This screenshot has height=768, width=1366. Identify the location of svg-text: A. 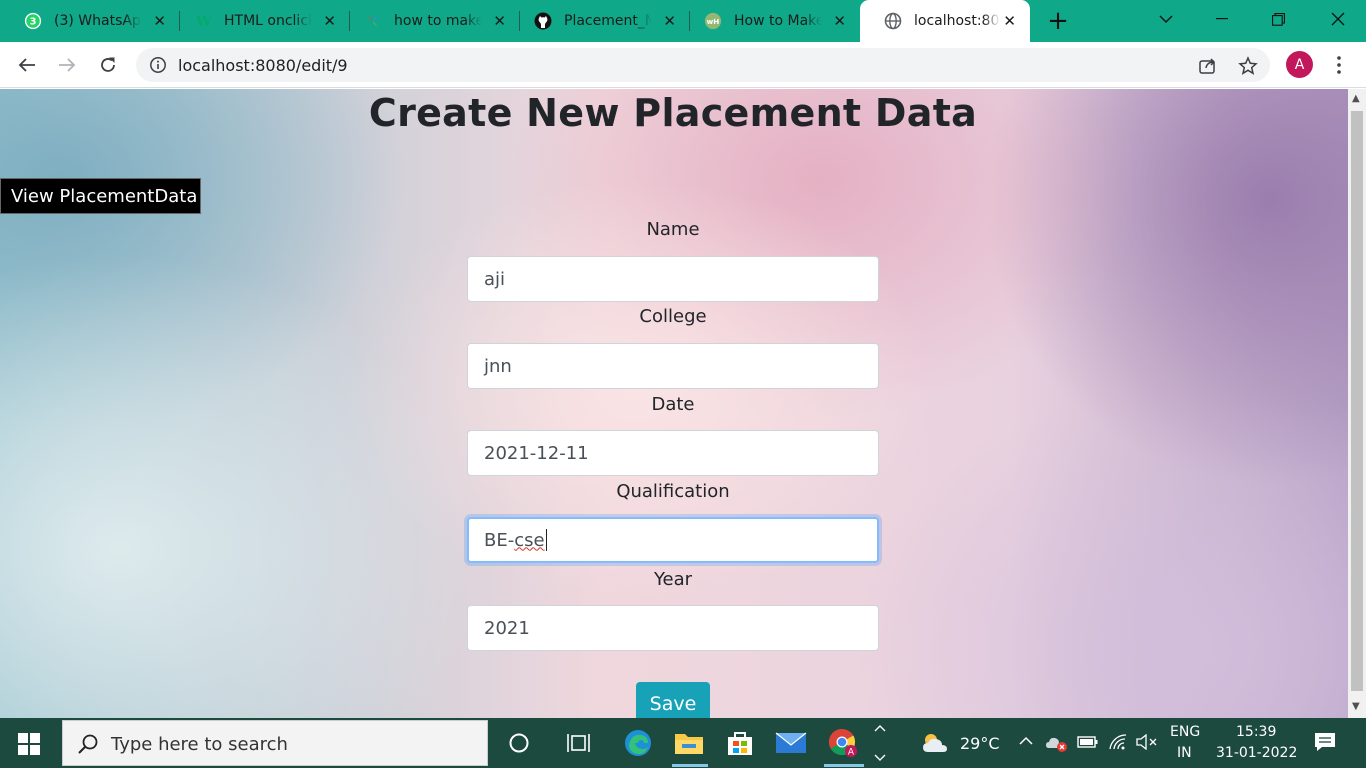
(851, 753).